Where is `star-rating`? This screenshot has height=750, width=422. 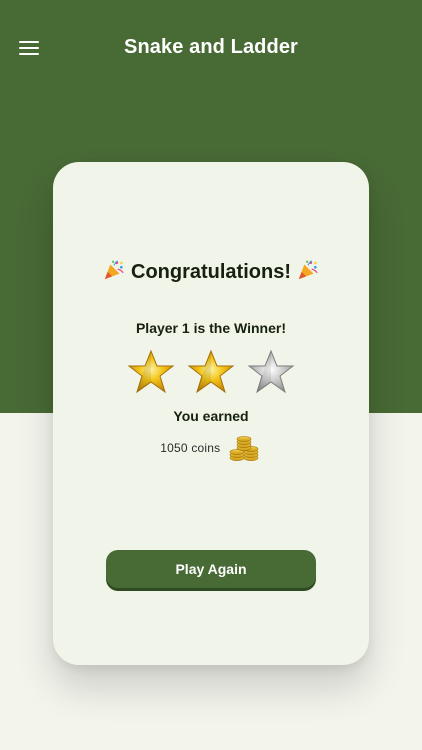 star-rating is located at coordinates (211, 373).